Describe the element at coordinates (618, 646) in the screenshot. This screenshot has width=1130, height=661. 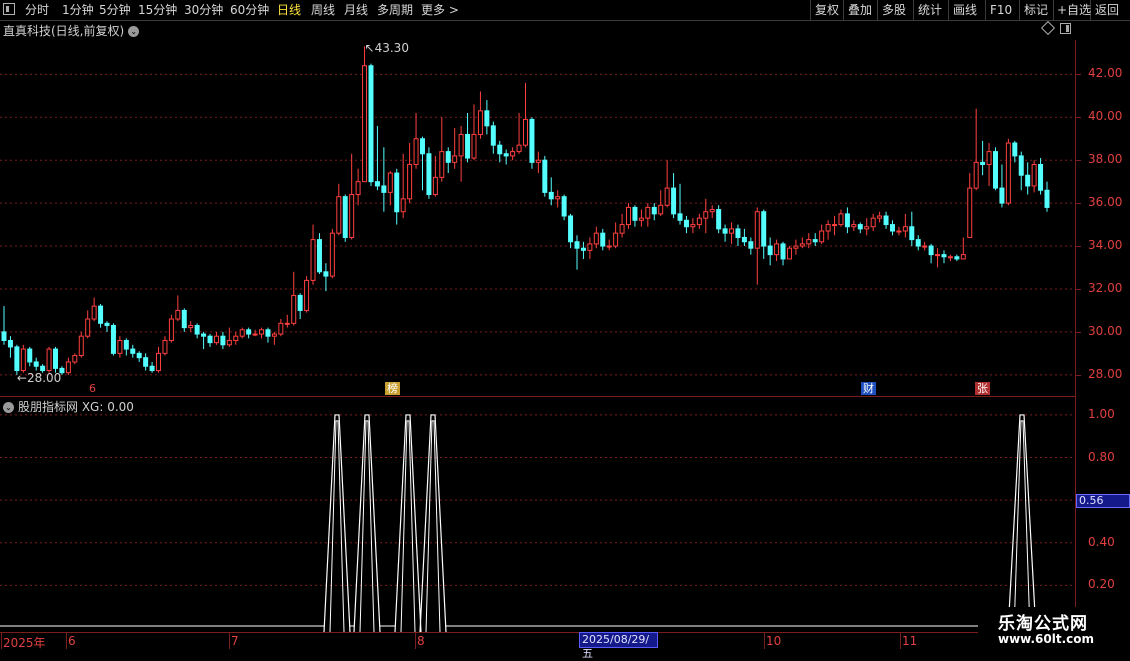
I see `date-highlight: 2025/08/29/五` at that location.